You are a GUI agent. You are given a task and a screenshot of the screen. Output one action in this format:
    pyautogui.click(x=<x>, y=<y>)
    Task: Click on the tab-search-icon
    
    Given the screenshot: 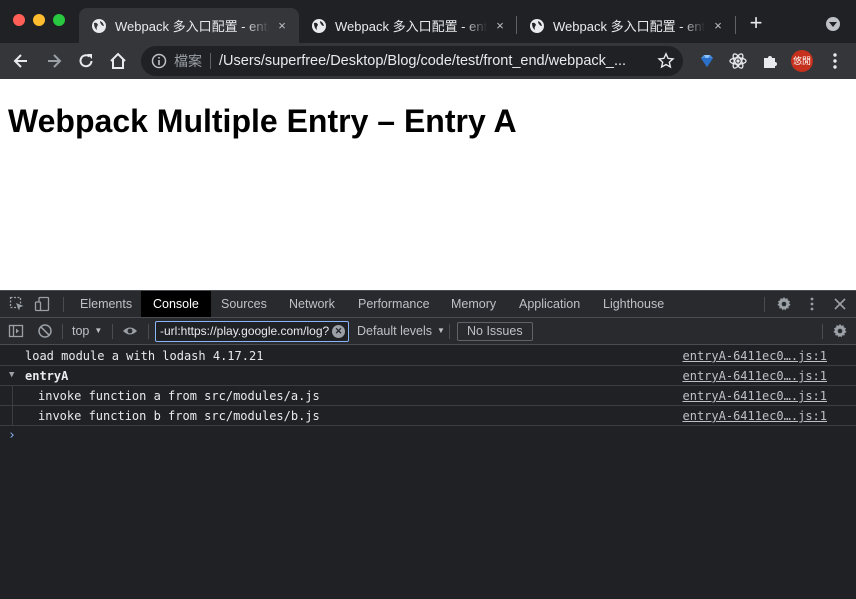 What is the action you would take?
    pyautogui.click(x=833, y=24)
    